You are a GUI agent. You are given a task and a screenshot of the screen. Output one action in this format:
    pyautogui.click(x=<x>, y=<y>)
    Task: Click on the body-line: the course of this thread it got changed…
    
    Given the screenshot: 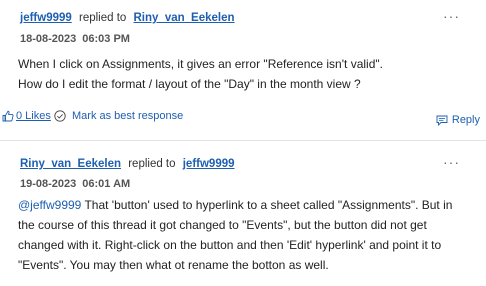 What is the action you would take?
    pyautogui.click(x=222, y=225)
    